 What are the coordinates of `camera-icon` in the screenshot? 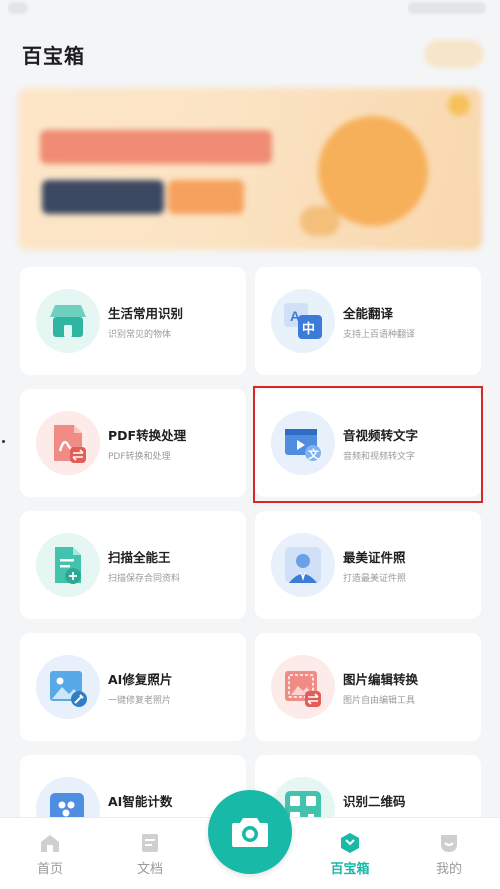 It's located at (250, 832).